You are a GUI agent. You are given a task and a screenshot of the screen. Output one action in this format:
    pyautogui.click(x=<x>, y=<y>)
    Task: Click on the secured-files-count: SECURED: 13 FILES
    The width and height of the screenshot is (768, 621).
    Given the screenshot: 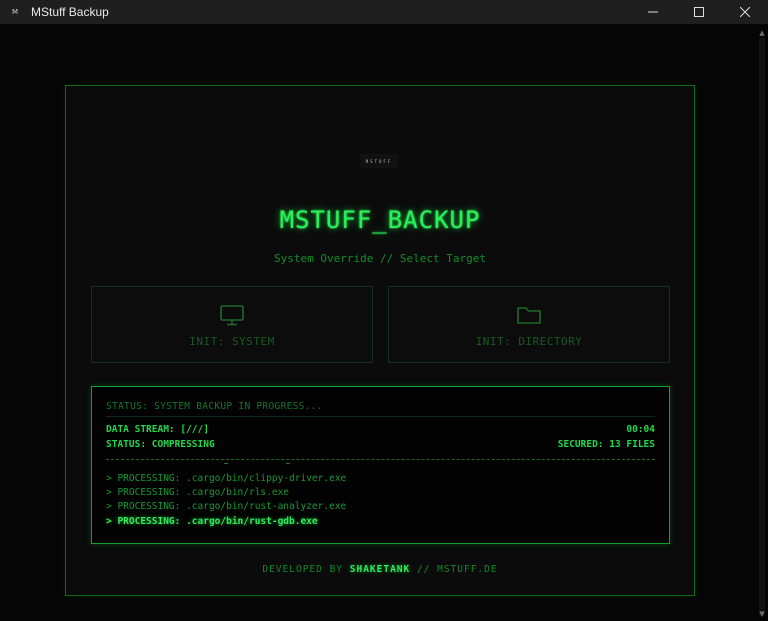 What is the action you would take?
    pyautogui.click(x=606, y=444)
    